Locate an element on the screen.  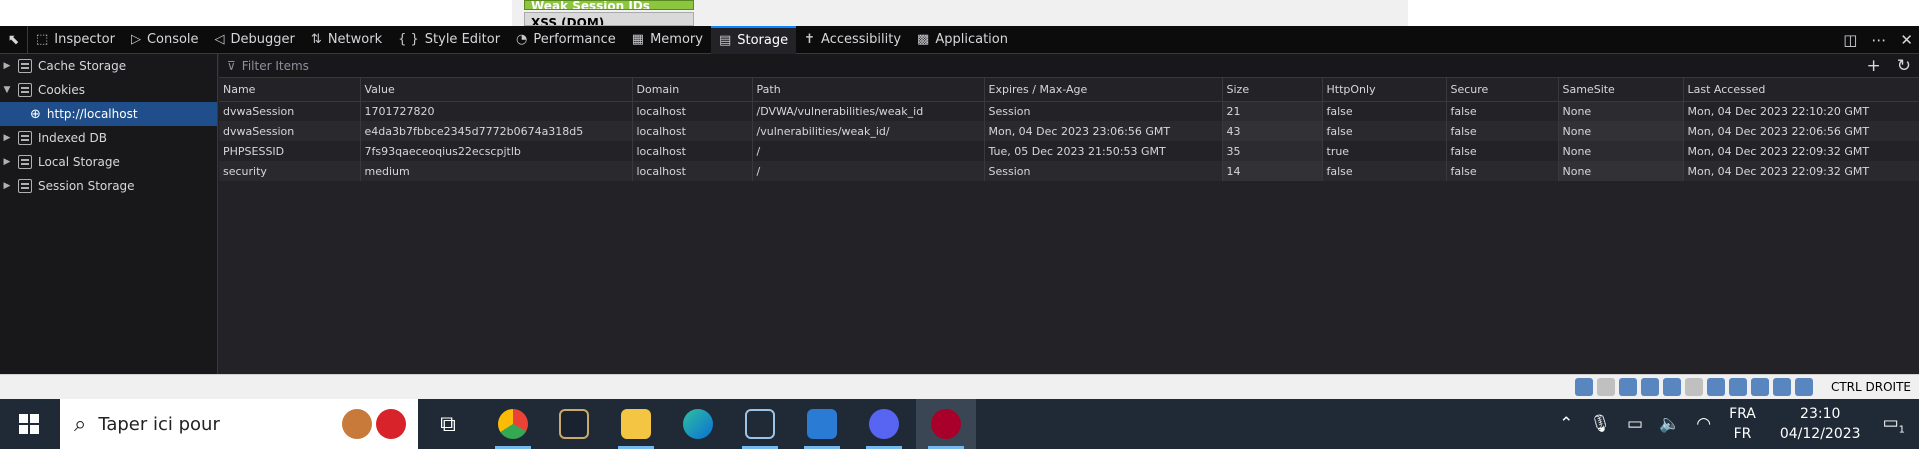
audio-icon is located at coordinates (1628, 387).